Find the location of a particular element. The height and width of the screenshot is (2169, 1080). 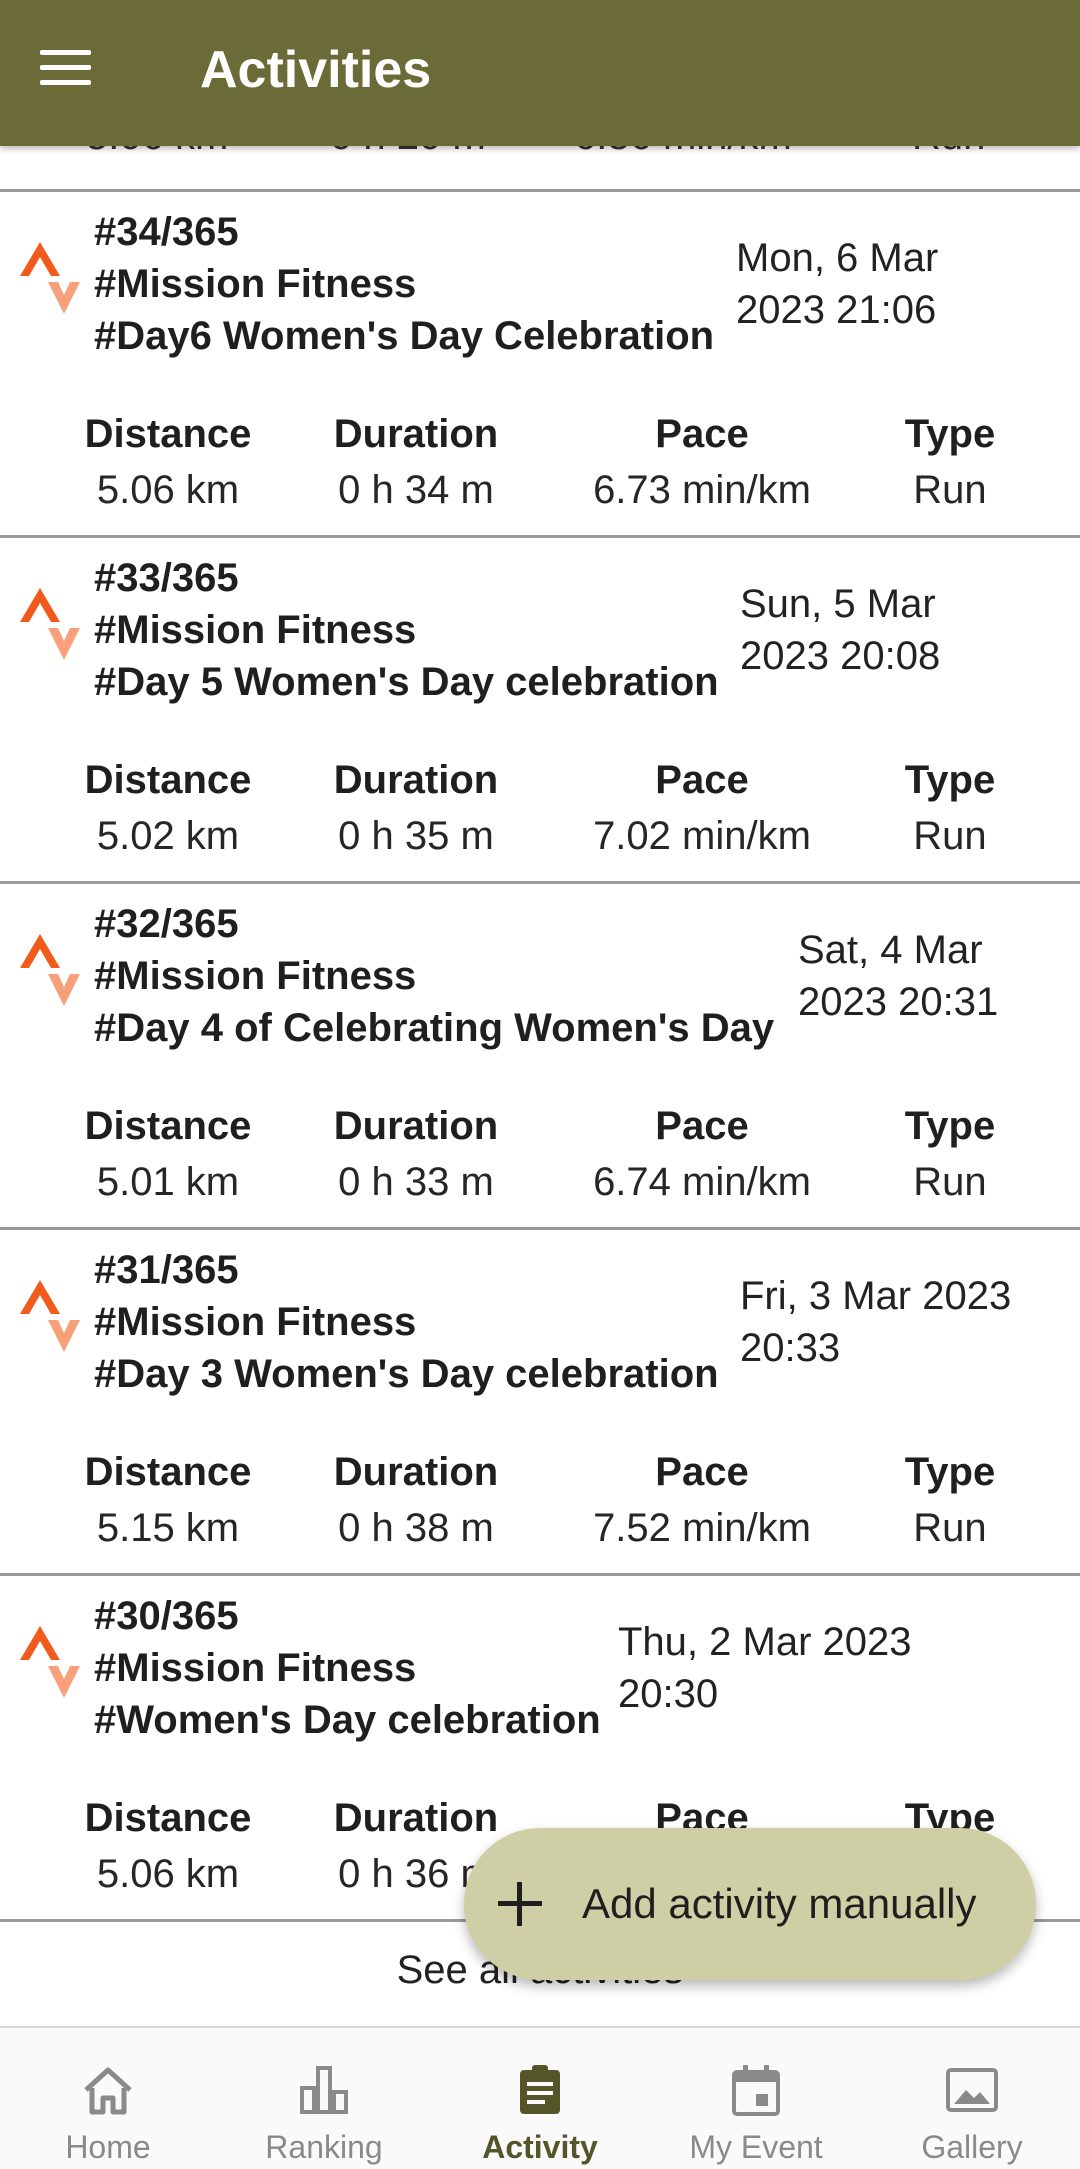

nav-item-ranking: Ranking is located at coordinates (324, 2098).